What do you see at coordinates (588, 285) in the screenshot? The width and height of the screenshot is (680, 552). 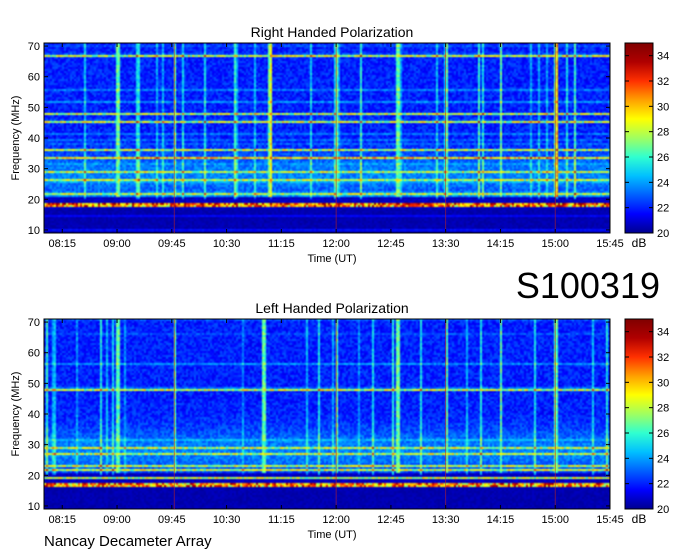 I see `station-id-label: S100319` at bounding box center [588, 285].